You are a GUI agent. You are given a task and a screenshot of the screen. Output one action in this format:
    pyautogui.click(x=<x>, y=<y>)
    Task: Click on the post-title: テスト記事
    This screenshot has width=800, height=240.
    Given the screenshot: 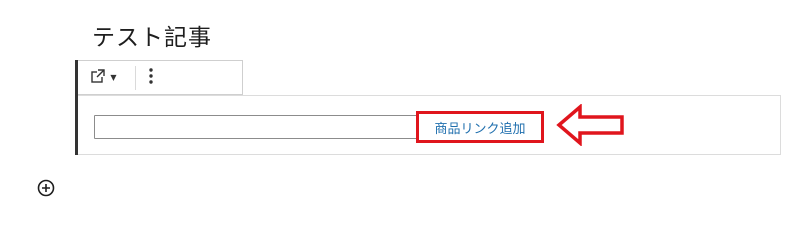 What is the action you would take?
    pyautogui.click(x=152, y=35)
    